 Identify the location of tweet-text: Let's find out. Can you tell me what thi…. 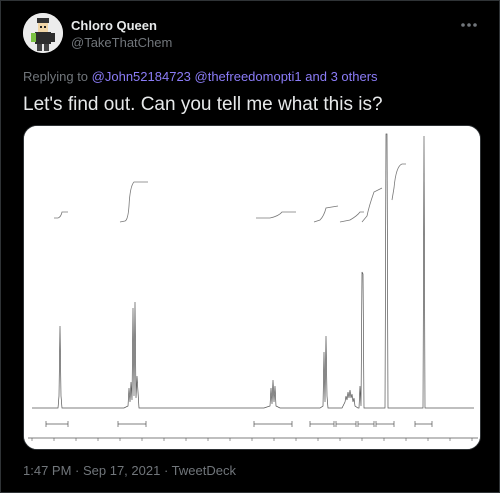
(203, 104).